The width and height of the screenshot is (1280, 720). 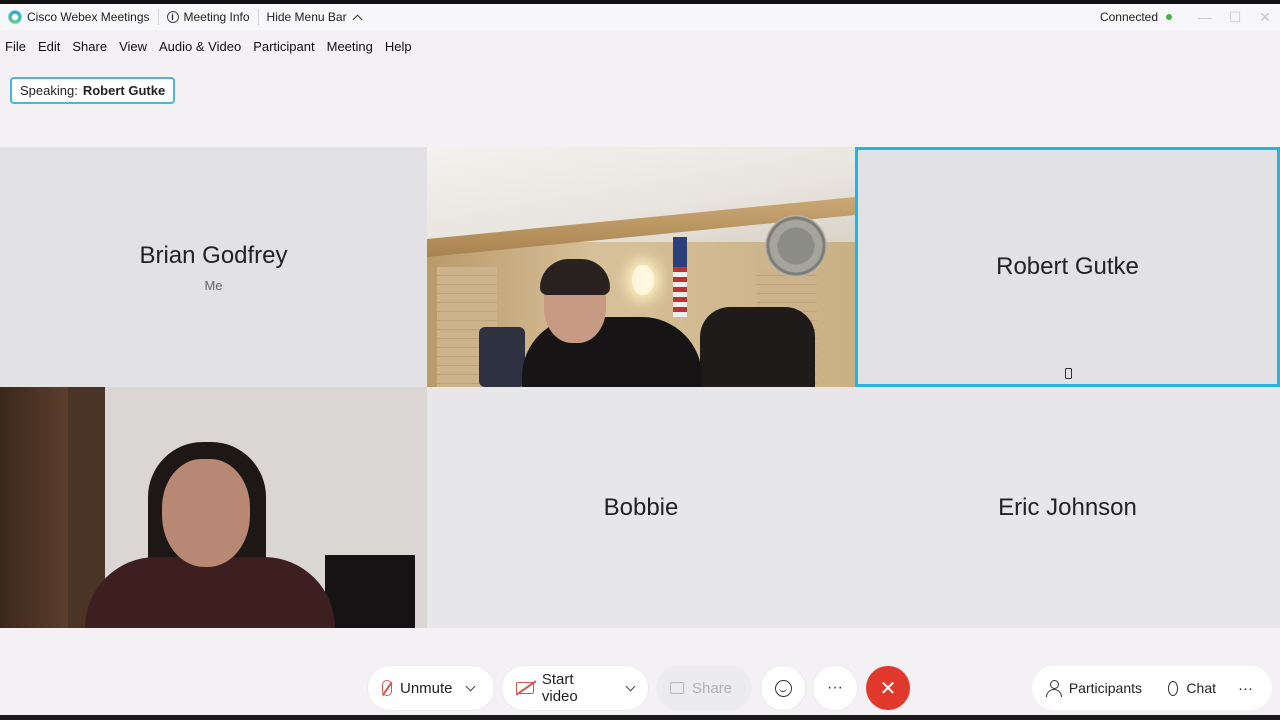 I want to click on title-bar-right: Connected — ☐ ✕, so click(x=1190, y=17).